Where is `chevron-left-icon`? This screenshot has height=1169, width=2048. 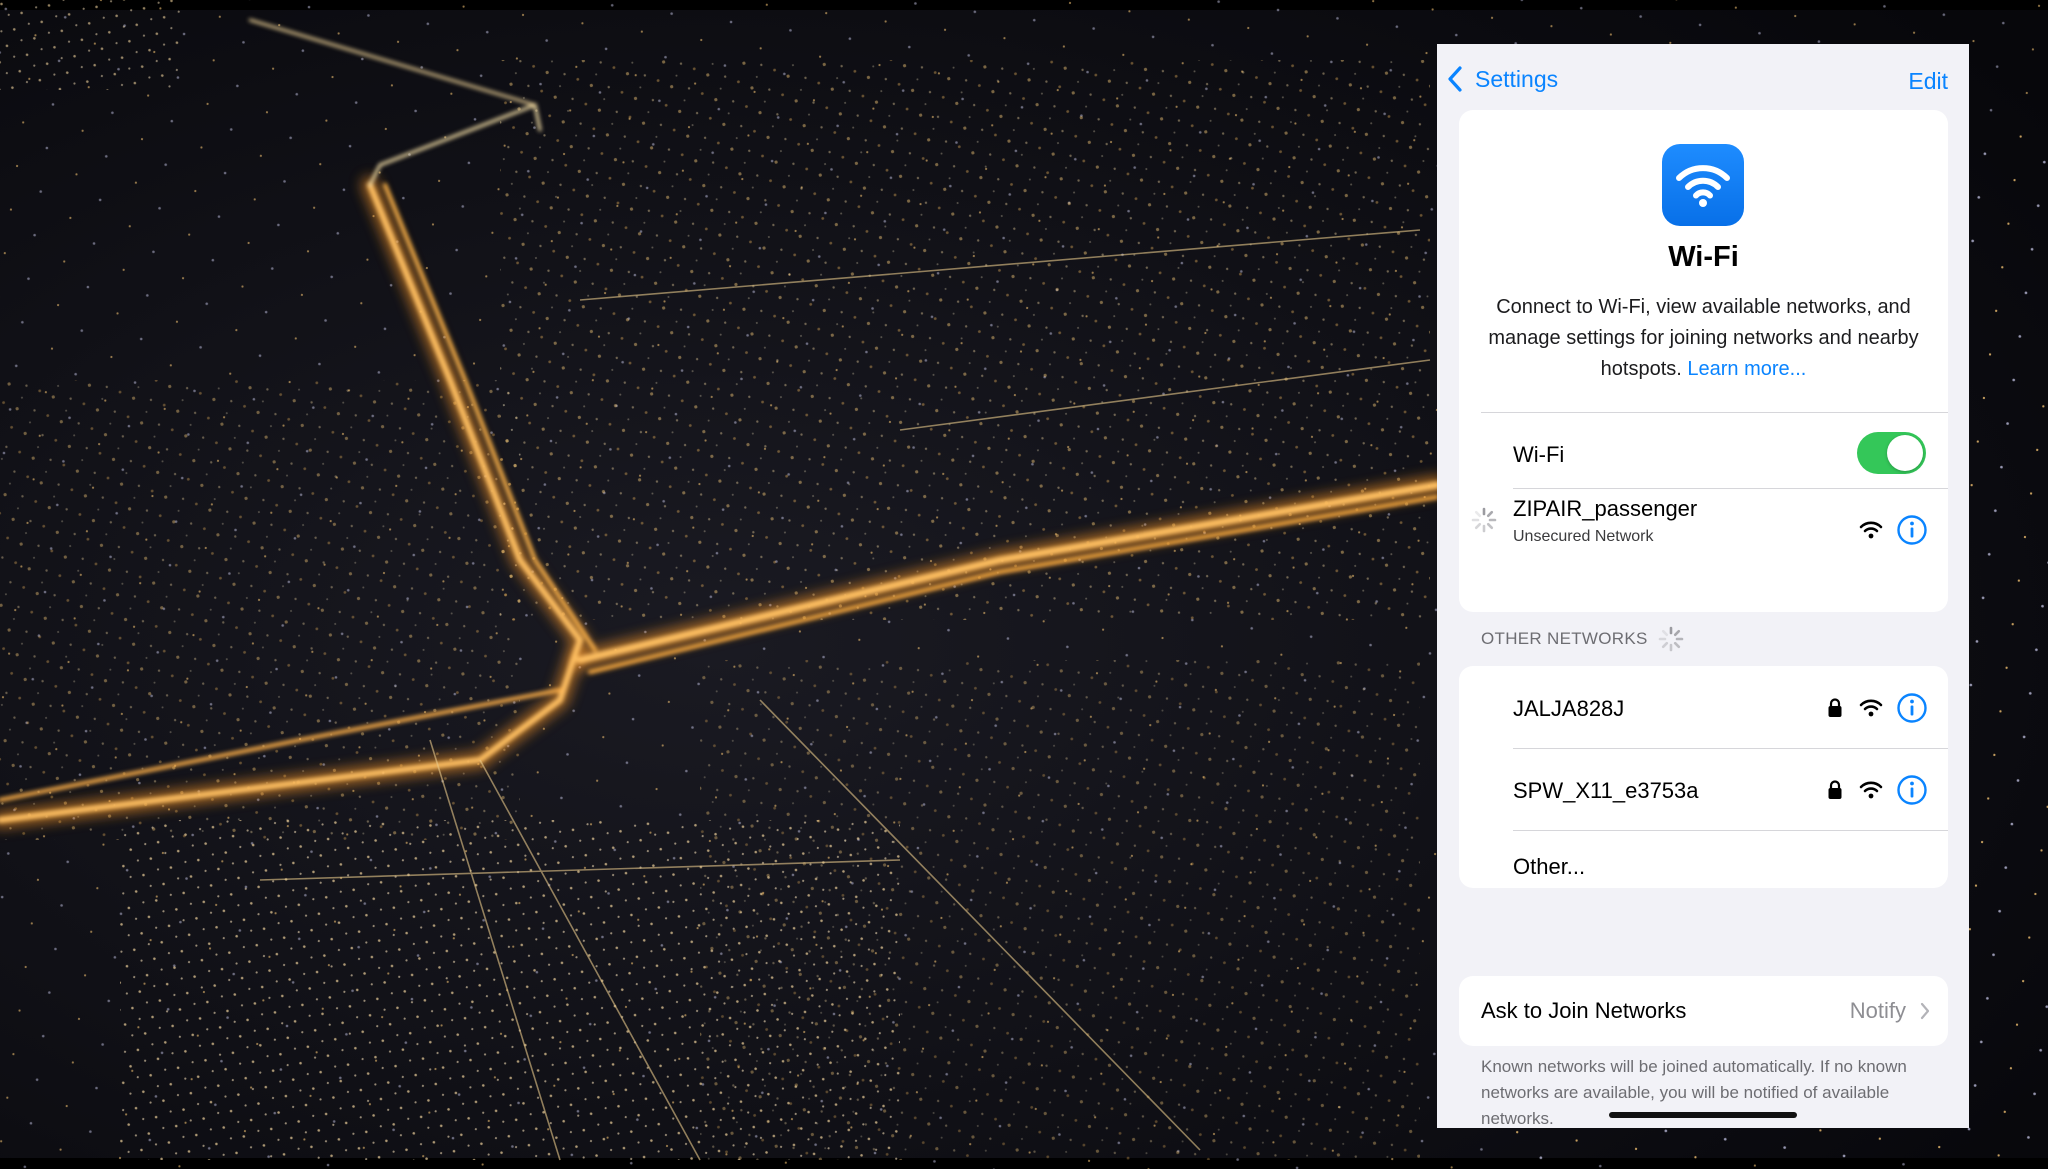
chevron-left-icon is located at coordinates (1455, 79).